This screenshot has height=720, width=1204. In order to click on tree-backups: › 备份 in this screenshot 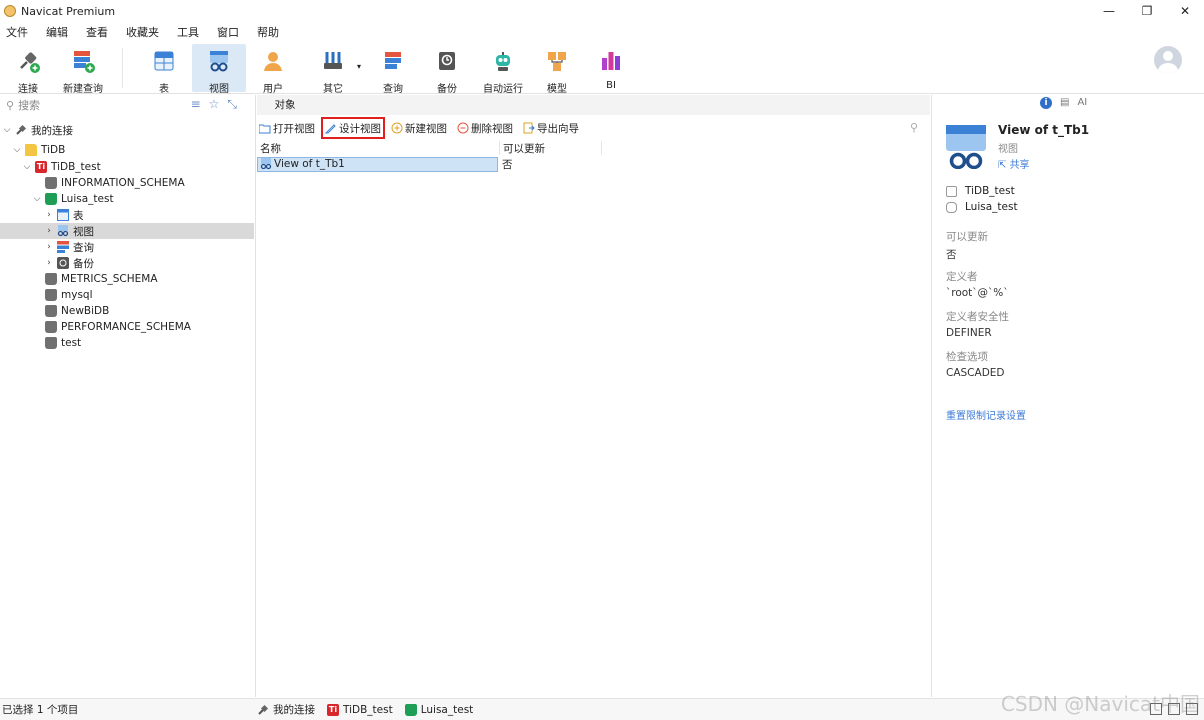, I will do `click(127, 263)`.